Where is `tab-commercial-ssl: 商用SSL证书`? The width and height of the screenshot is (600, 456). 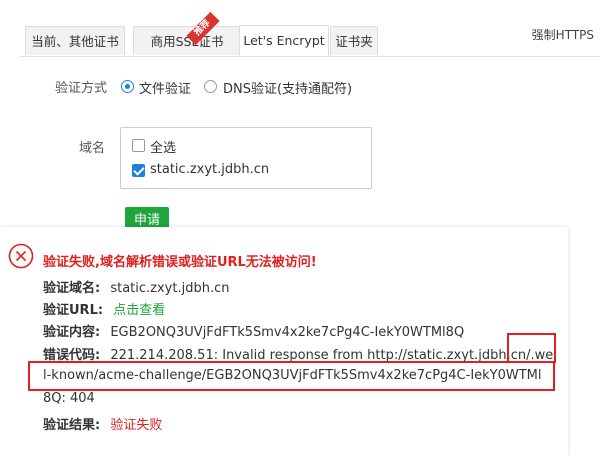
tab-commercial-ssl: 商用SSL证书 is located at coordinates (187, 40).